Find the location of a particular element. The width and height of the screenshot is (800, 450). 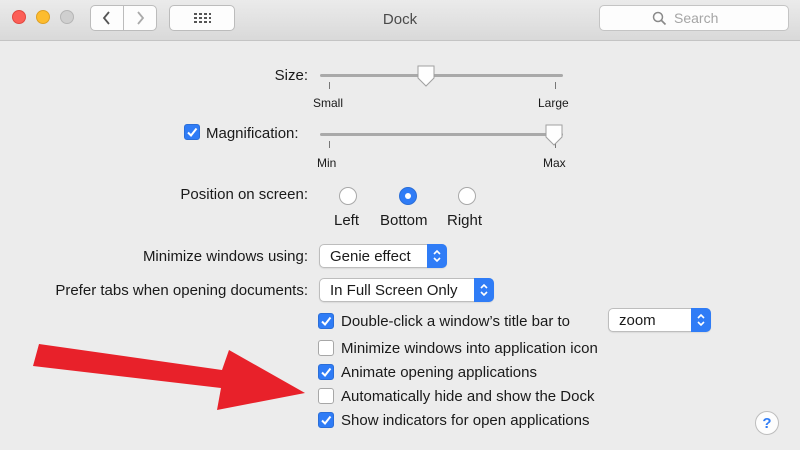

double-click-action-popup: zoom is located at coordinates (659, 320).